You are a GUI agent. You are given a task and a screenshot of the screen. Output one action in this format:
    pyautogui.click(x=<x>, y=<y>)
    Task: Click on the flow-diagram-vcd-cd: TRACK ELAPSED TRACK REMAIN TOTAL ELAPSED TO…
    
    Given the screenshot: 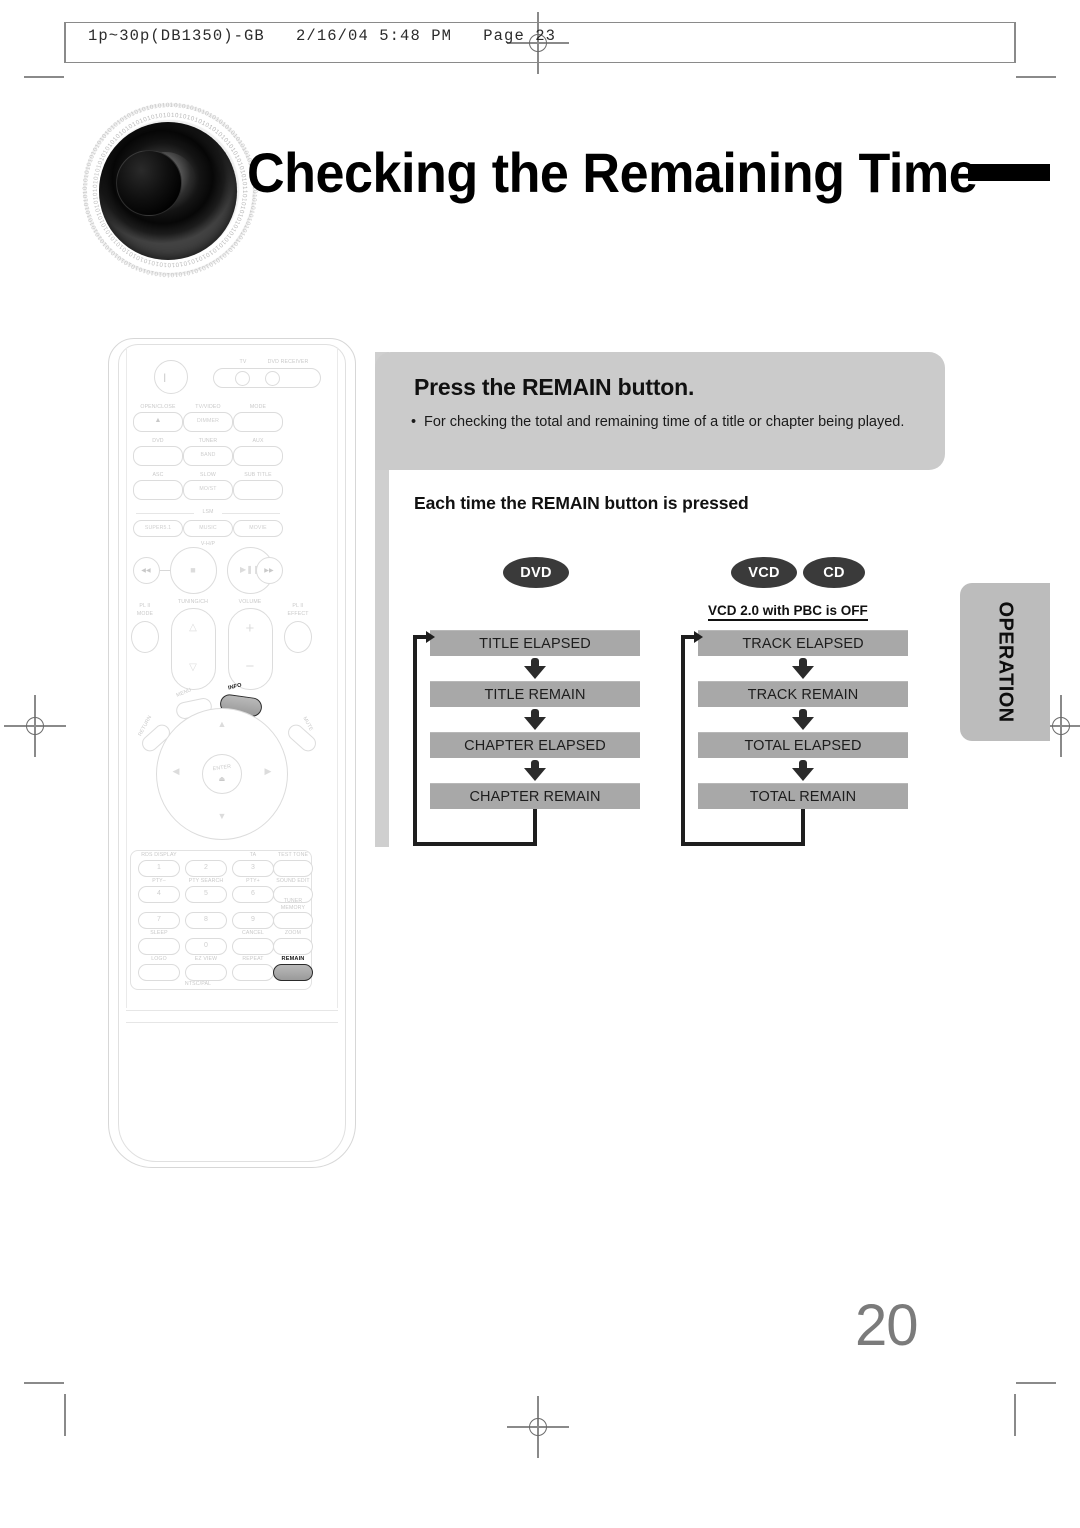 What is the action you would take?
    pyautogui.click(x=798, y=738)
    